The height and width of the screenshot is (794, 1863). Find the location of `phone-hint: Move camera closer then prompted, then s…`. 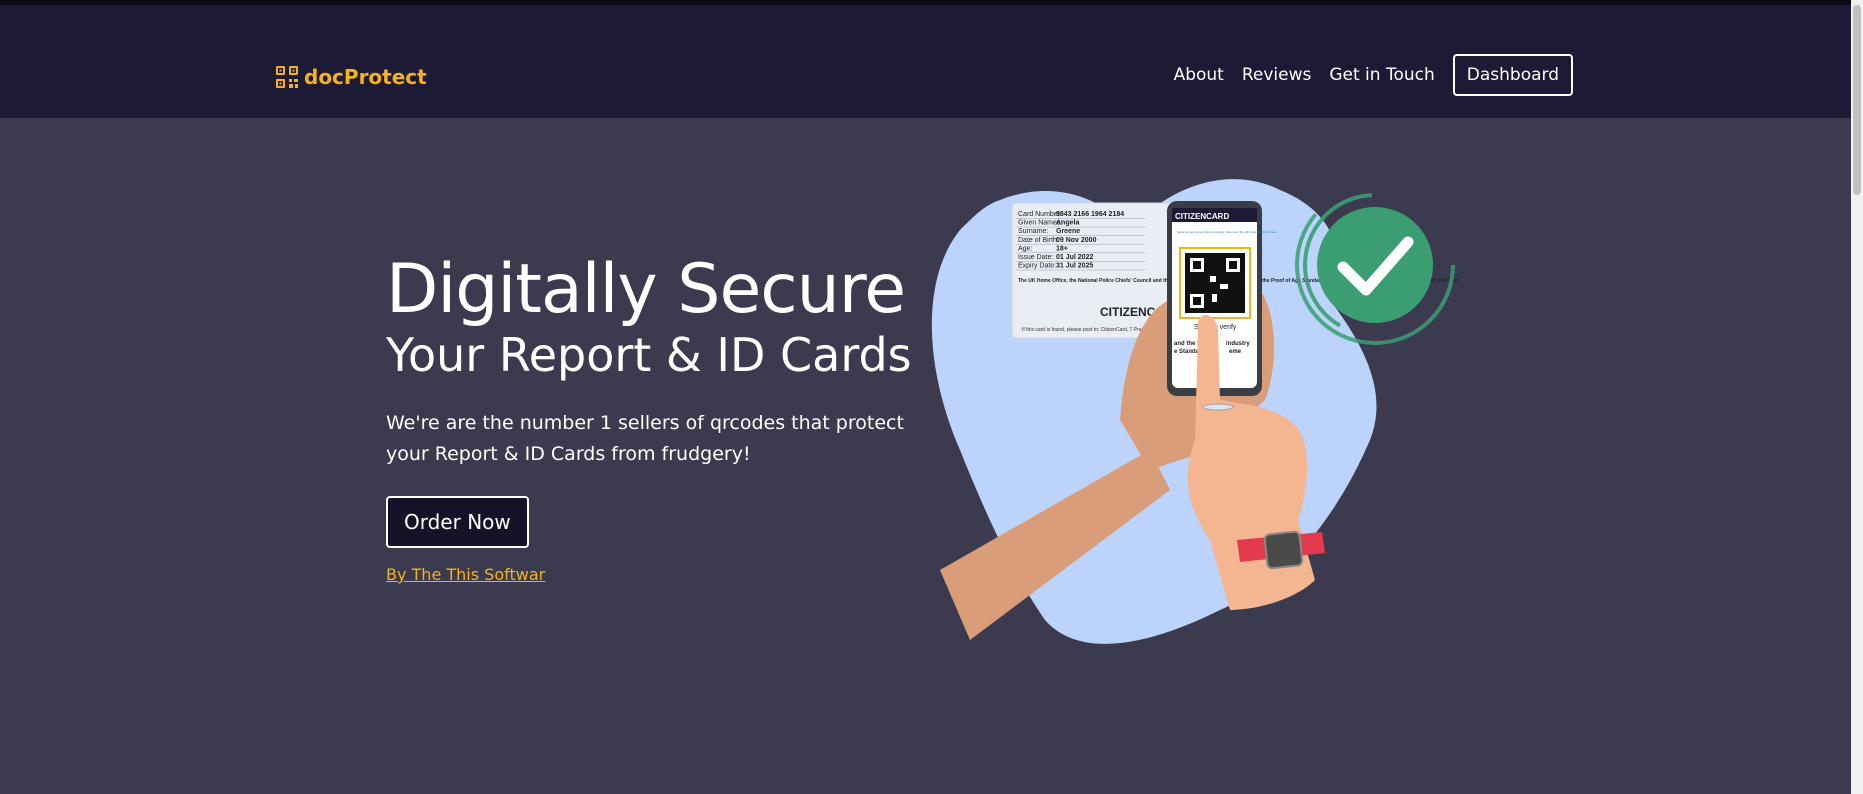

phone-hint: Move camera closer then prompted, then s… is located at coordinates (1227, 232).